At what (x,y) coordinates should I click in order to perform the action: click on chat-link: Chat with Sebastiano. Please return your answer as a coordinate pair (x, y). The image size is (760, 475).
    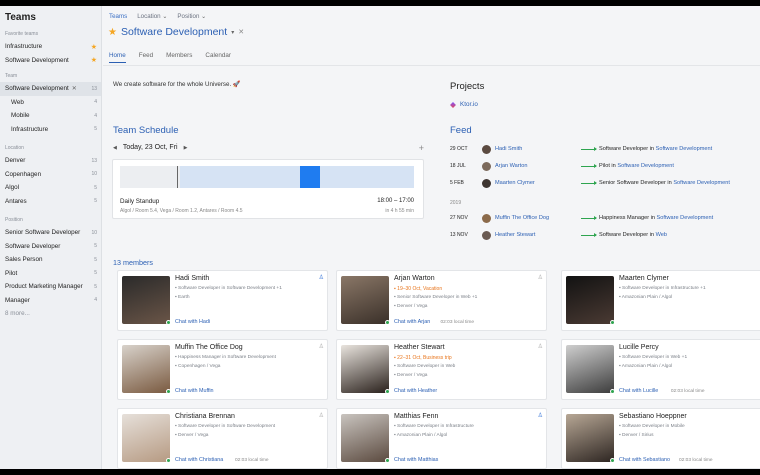
    Looking at the image, I should click on (644, 460).